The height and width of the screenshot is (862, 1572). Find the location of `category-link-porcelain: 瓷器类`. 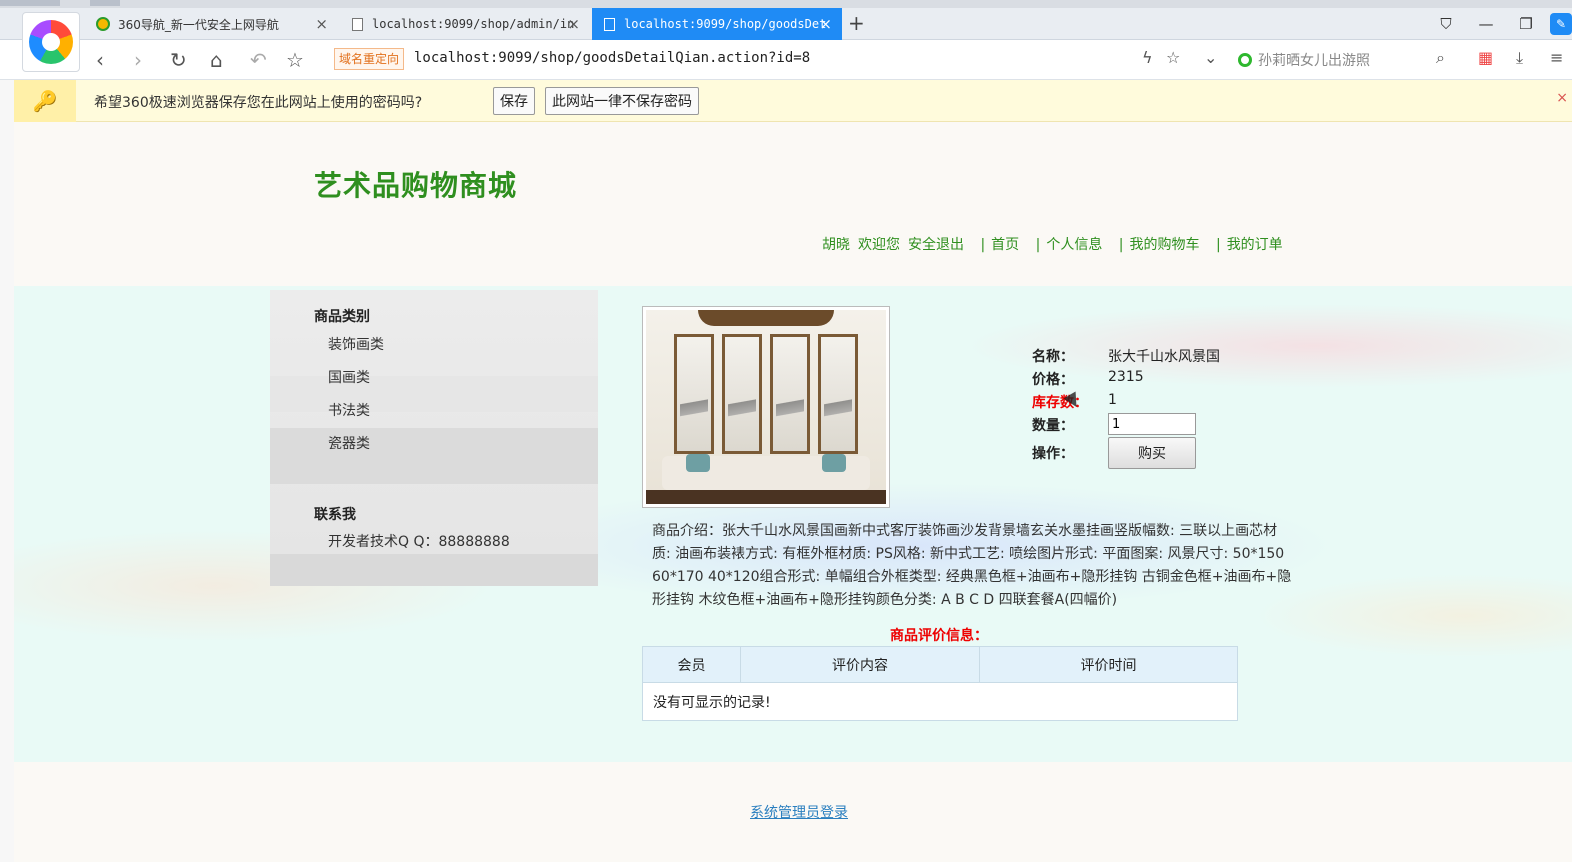

category-link-porcelain: 瓷器类 is located at coordinates (349, 443).